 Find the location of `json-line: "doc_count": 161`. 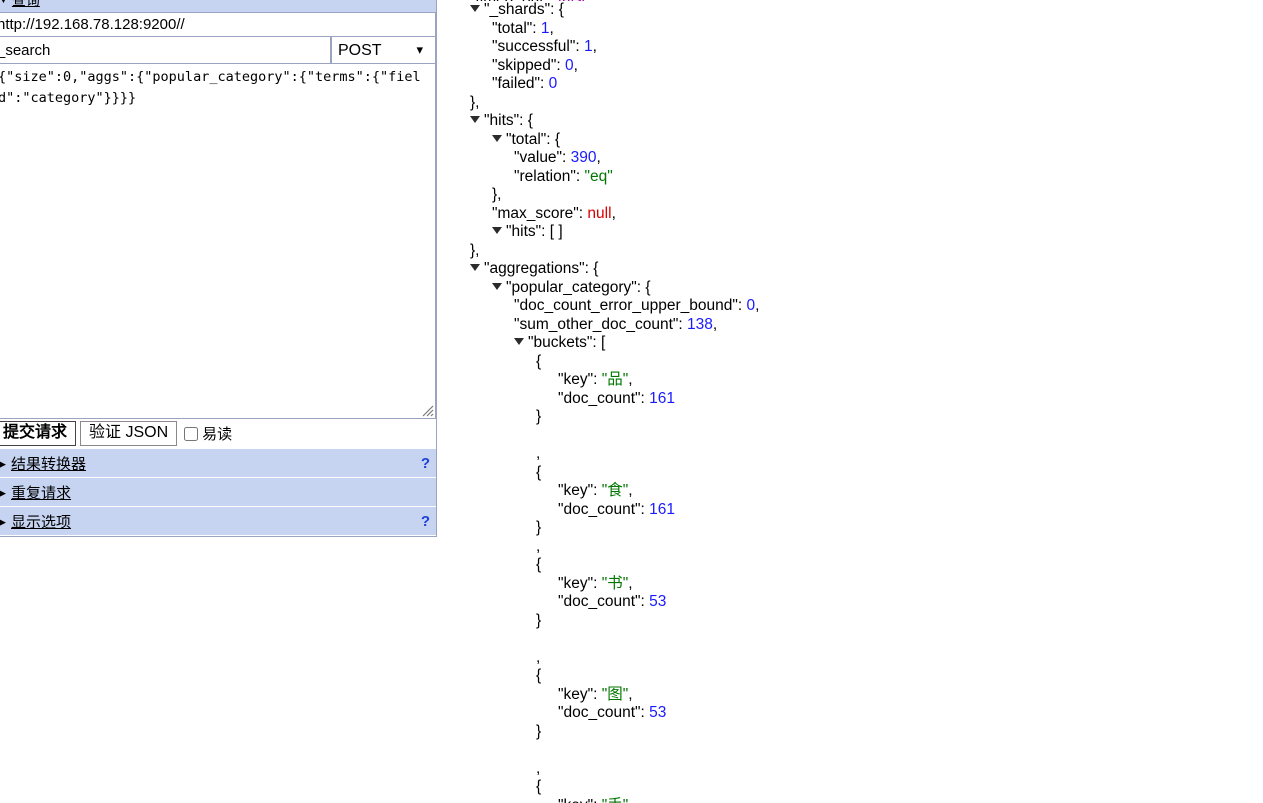

json-line: "doc_count": 161 is located at coordinates (865, 510).